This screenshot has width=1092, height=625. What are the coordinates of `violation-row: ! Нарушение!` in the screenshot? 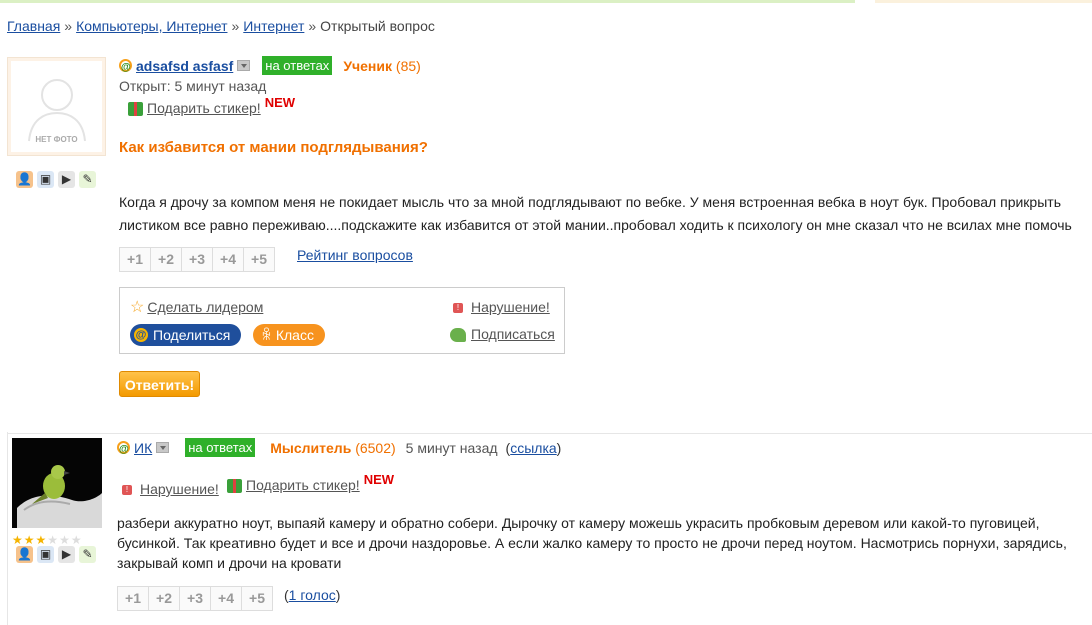 It's located at (501, 307).